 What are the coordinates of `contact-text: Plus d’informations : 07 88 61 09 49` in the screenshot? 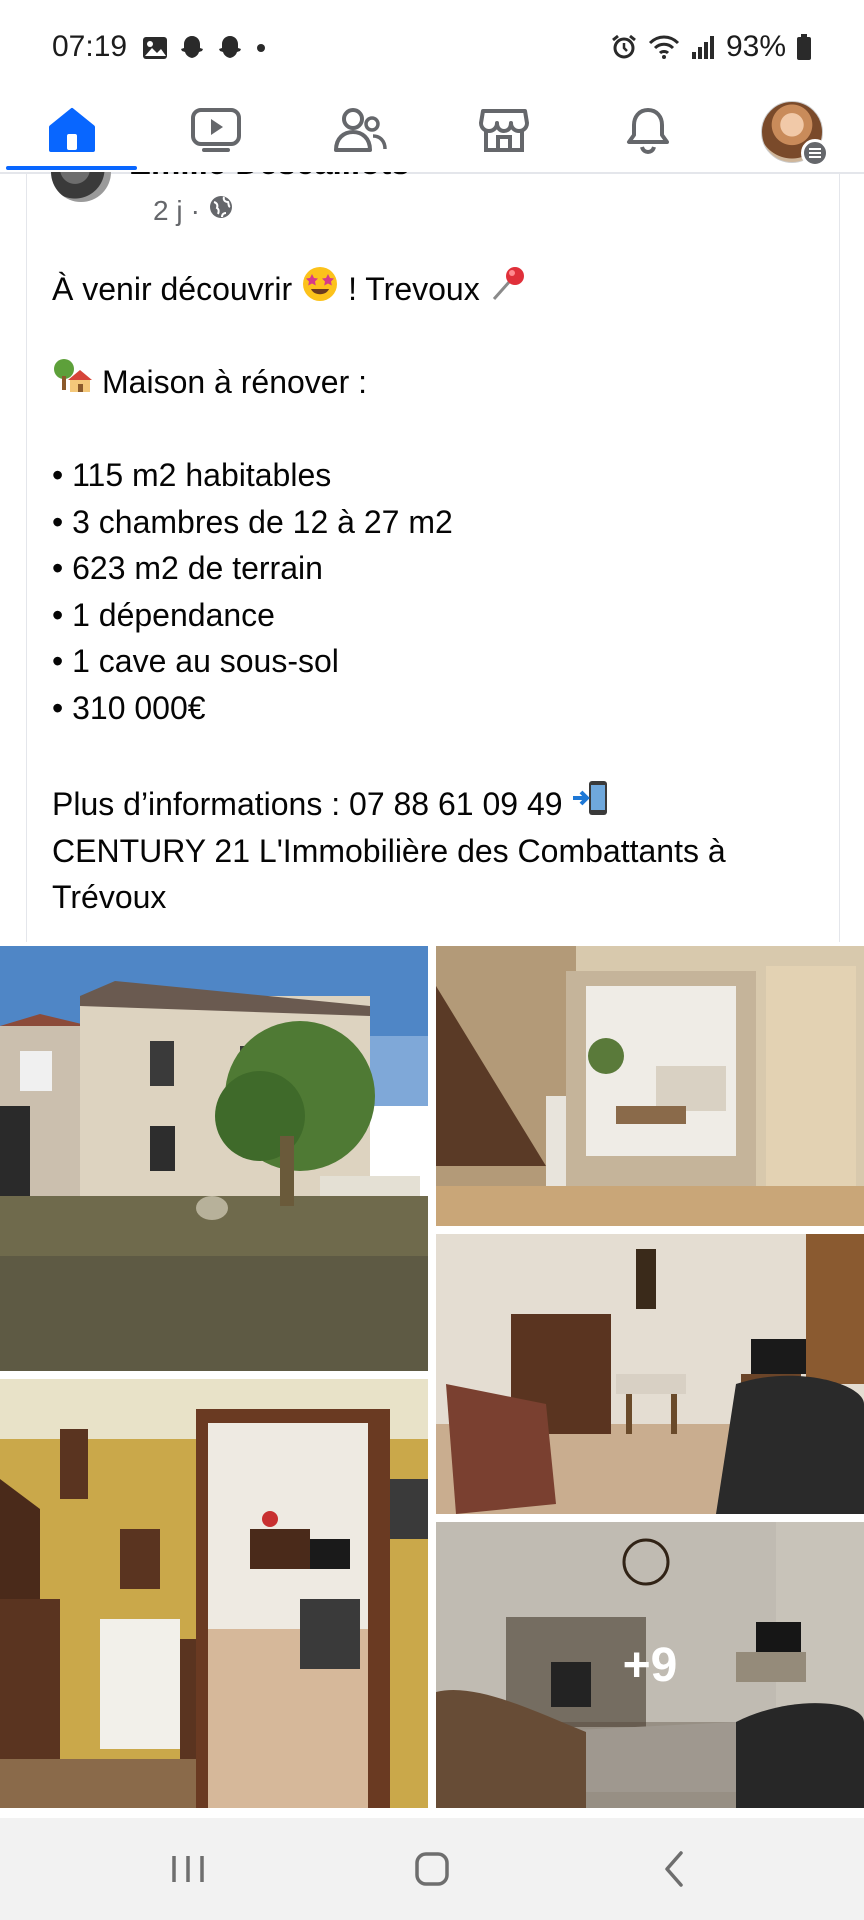 It's located at (307, 804).